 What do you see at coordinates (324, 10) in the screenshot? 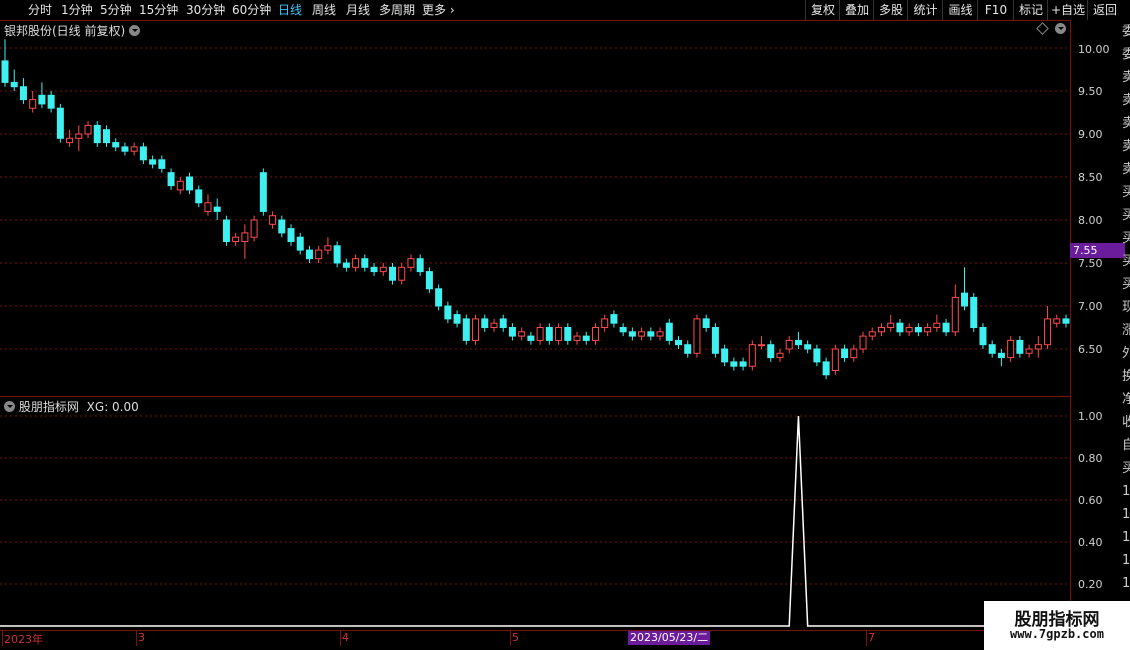
I see `period-tab-7: 周线` at bounding box center [324, 10].